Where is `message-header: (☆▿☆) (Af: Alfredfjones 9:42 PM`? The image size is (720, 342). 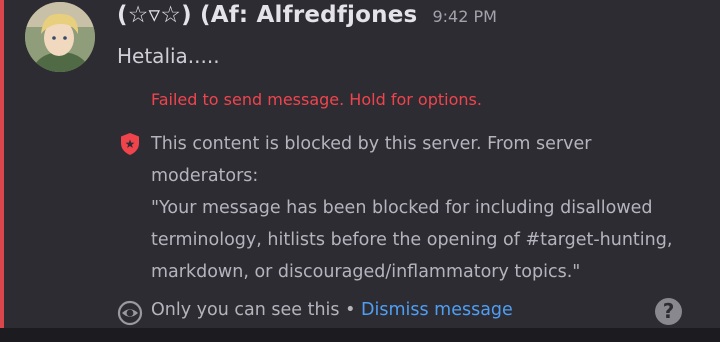 message-header: (☆▿☆) (Af: Alfredfjones 9:42 PM is located at coordinates (307, 15).